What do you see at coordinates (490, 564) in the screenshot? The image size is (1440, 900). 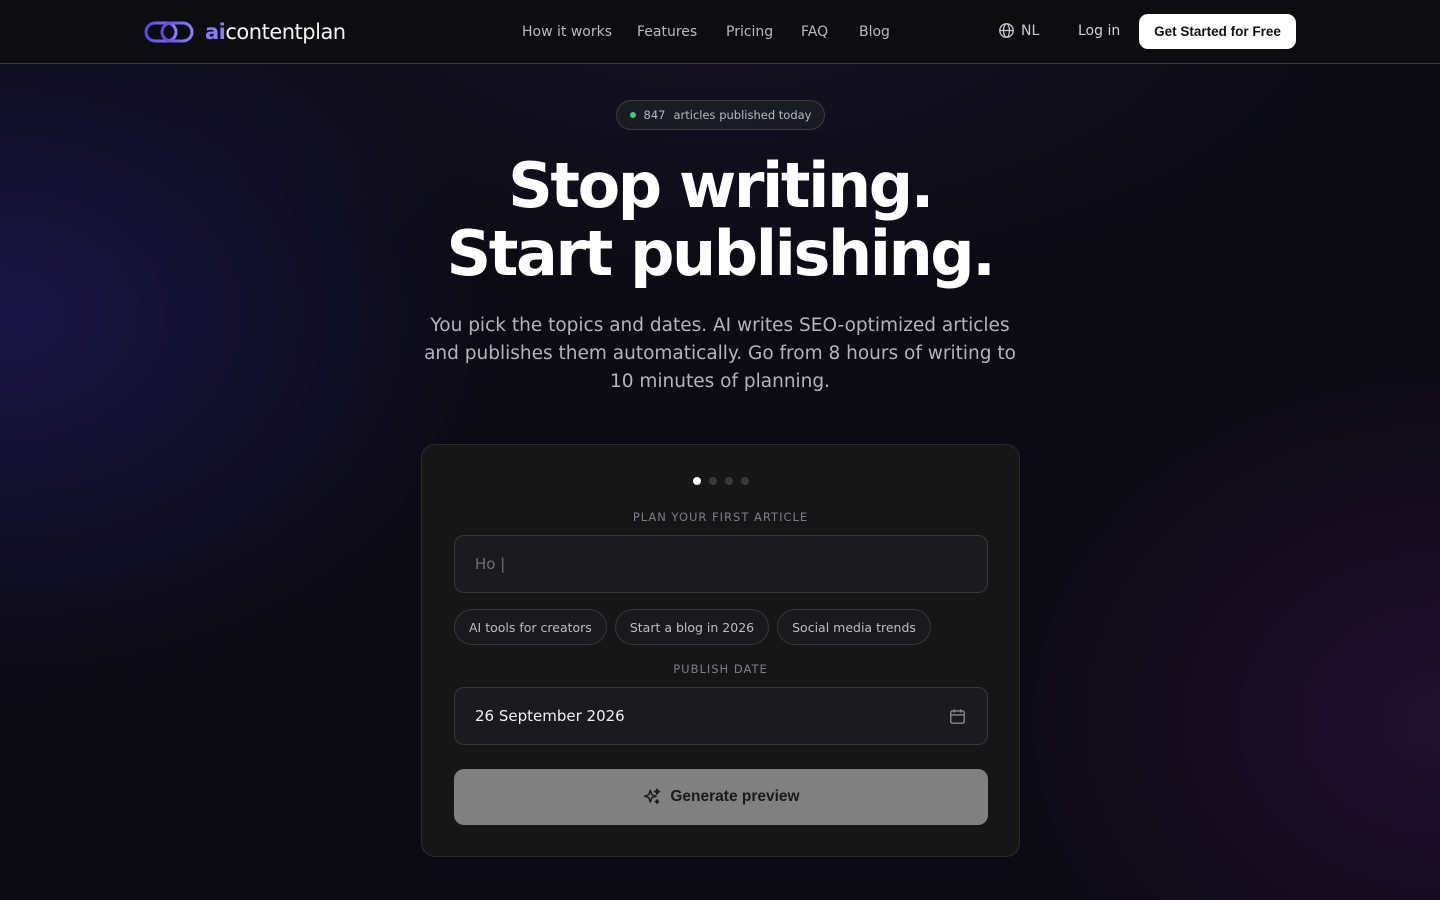 I see `topic-input-value: Ho |` at bounding box center [490, 564].